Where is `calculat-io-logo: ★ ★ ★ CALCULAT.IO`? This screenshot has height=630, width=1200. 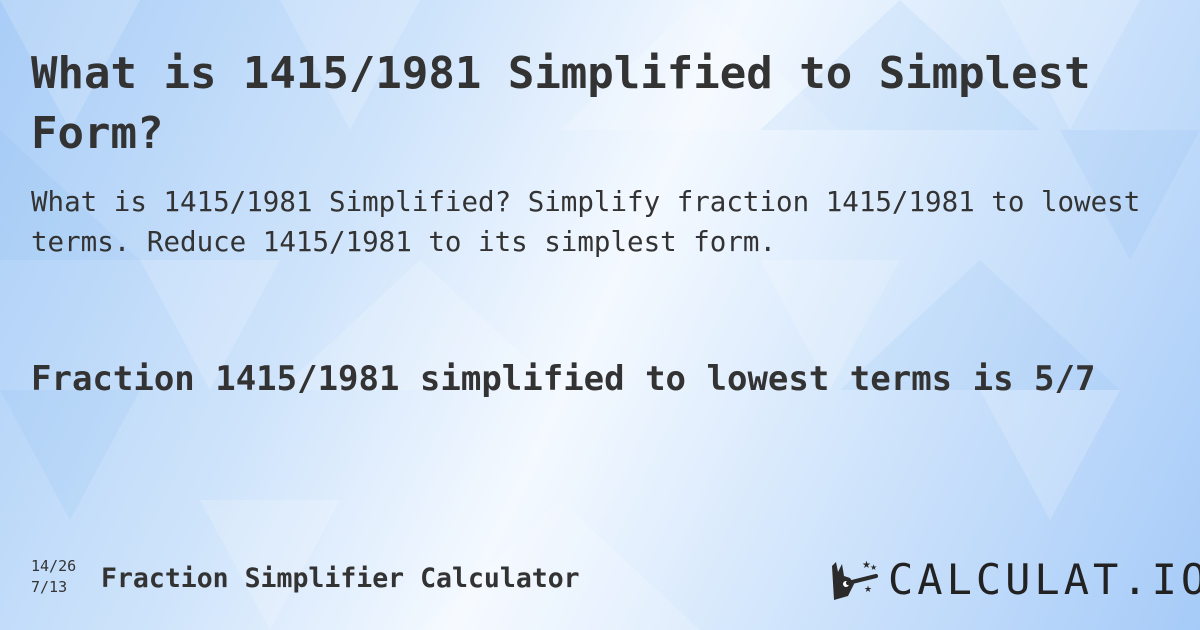 calculat-io-logo: ★ ★ ★ CALCULAT.IO is located at coordinates (1014, 580).